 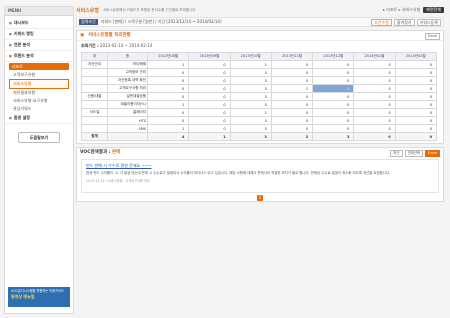 I want to click on sort-select: 최근, so click(x=396, y=153).